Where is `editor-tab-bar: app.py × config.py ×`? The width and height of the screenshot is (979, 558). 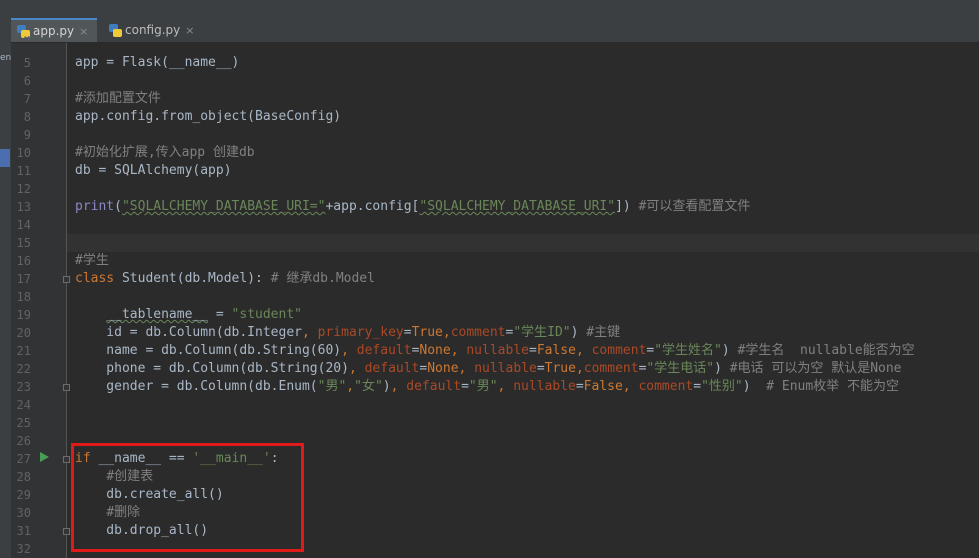
editor-tab-bar: app.py × config.py × is located at coordinates (495, 30).